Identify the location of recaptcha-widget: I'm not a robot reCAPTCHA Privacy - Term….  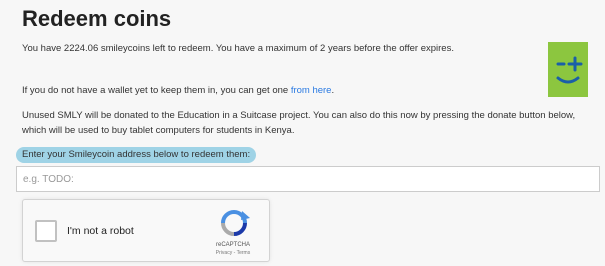
(146, 230).